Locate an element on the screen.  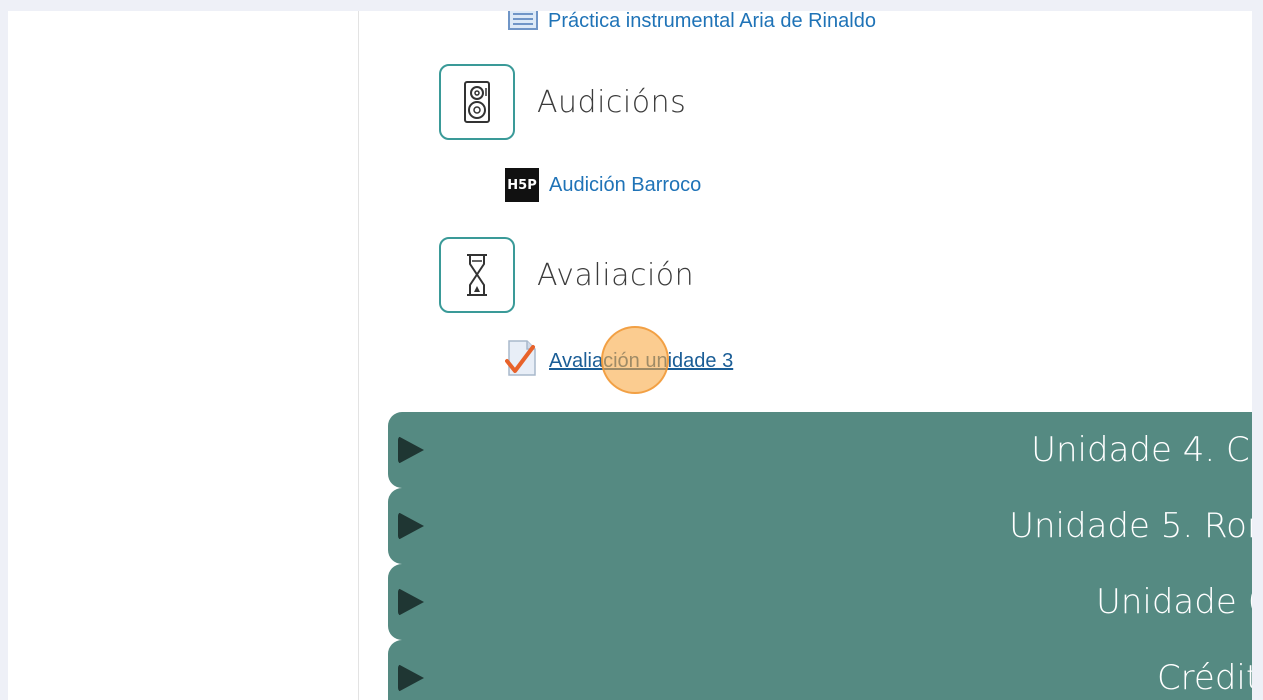
click-indicator is located at coordinates (635, 360).